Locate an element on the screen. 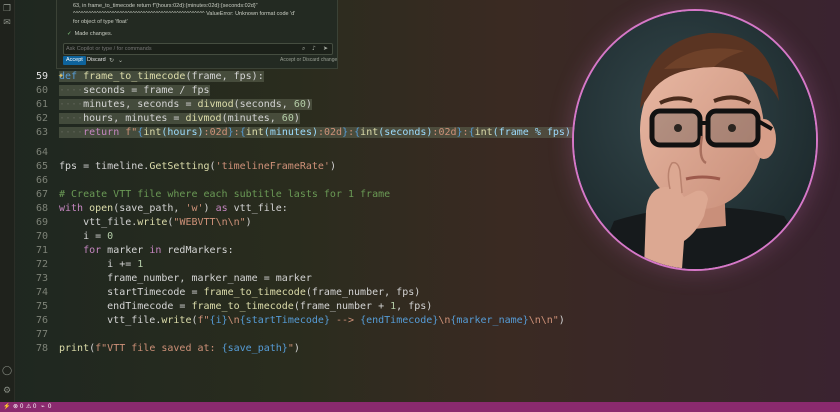 This screenshot has width=840, height=412. code-token: frame_to_timecode is located at coordinates (242, 306).